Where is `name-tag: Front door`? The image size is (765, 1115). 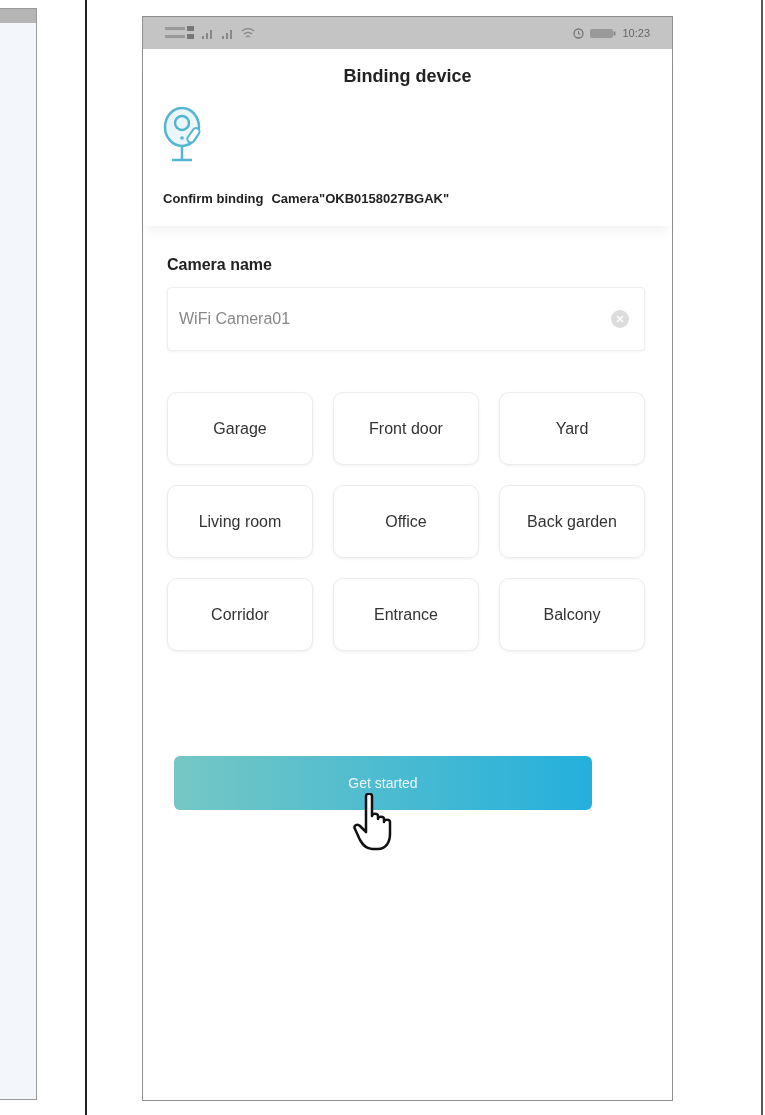
name-tag: Front door is located at coordinates (406, 428).